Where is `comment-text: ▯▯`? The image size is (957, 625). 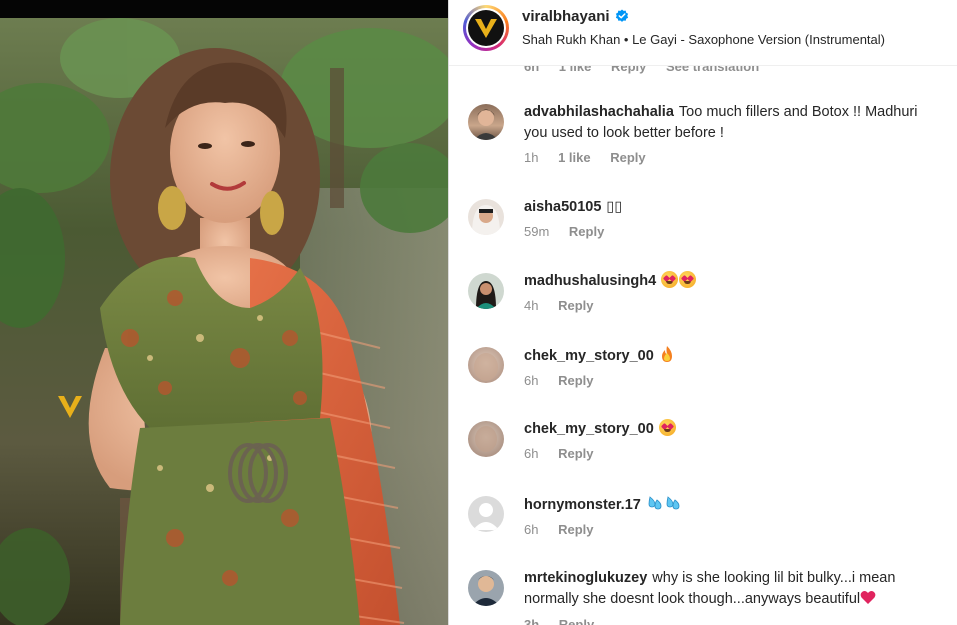
comment-text: ▯▯ is located at coordinates (614, 207).